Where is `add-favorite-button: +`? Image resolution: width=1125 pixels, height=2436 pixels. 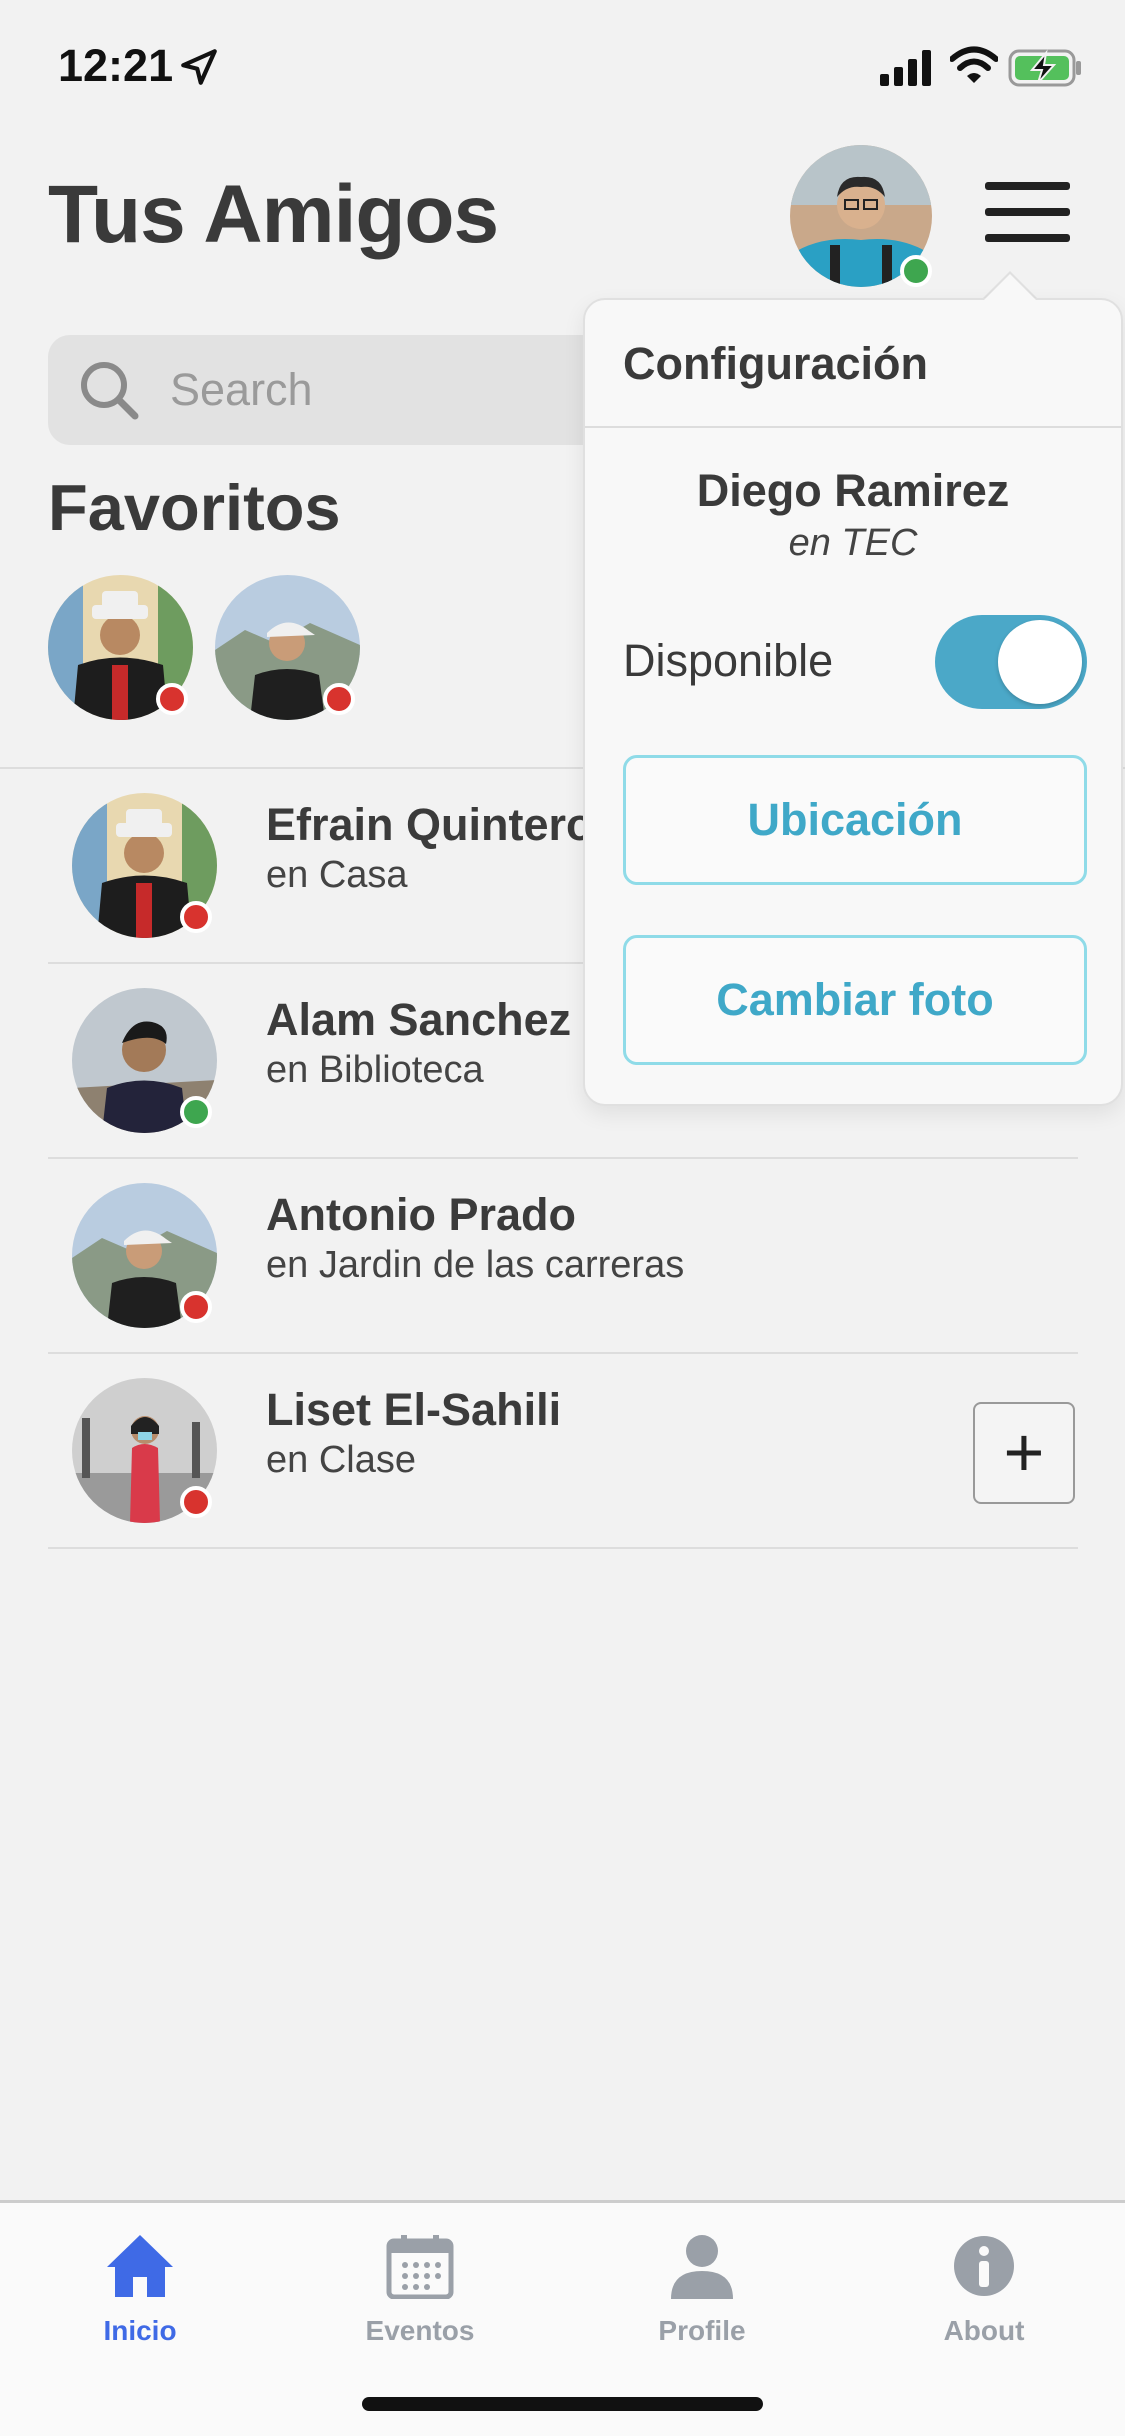 add-favorite-button: + is located at coordinates (1024, 1453).